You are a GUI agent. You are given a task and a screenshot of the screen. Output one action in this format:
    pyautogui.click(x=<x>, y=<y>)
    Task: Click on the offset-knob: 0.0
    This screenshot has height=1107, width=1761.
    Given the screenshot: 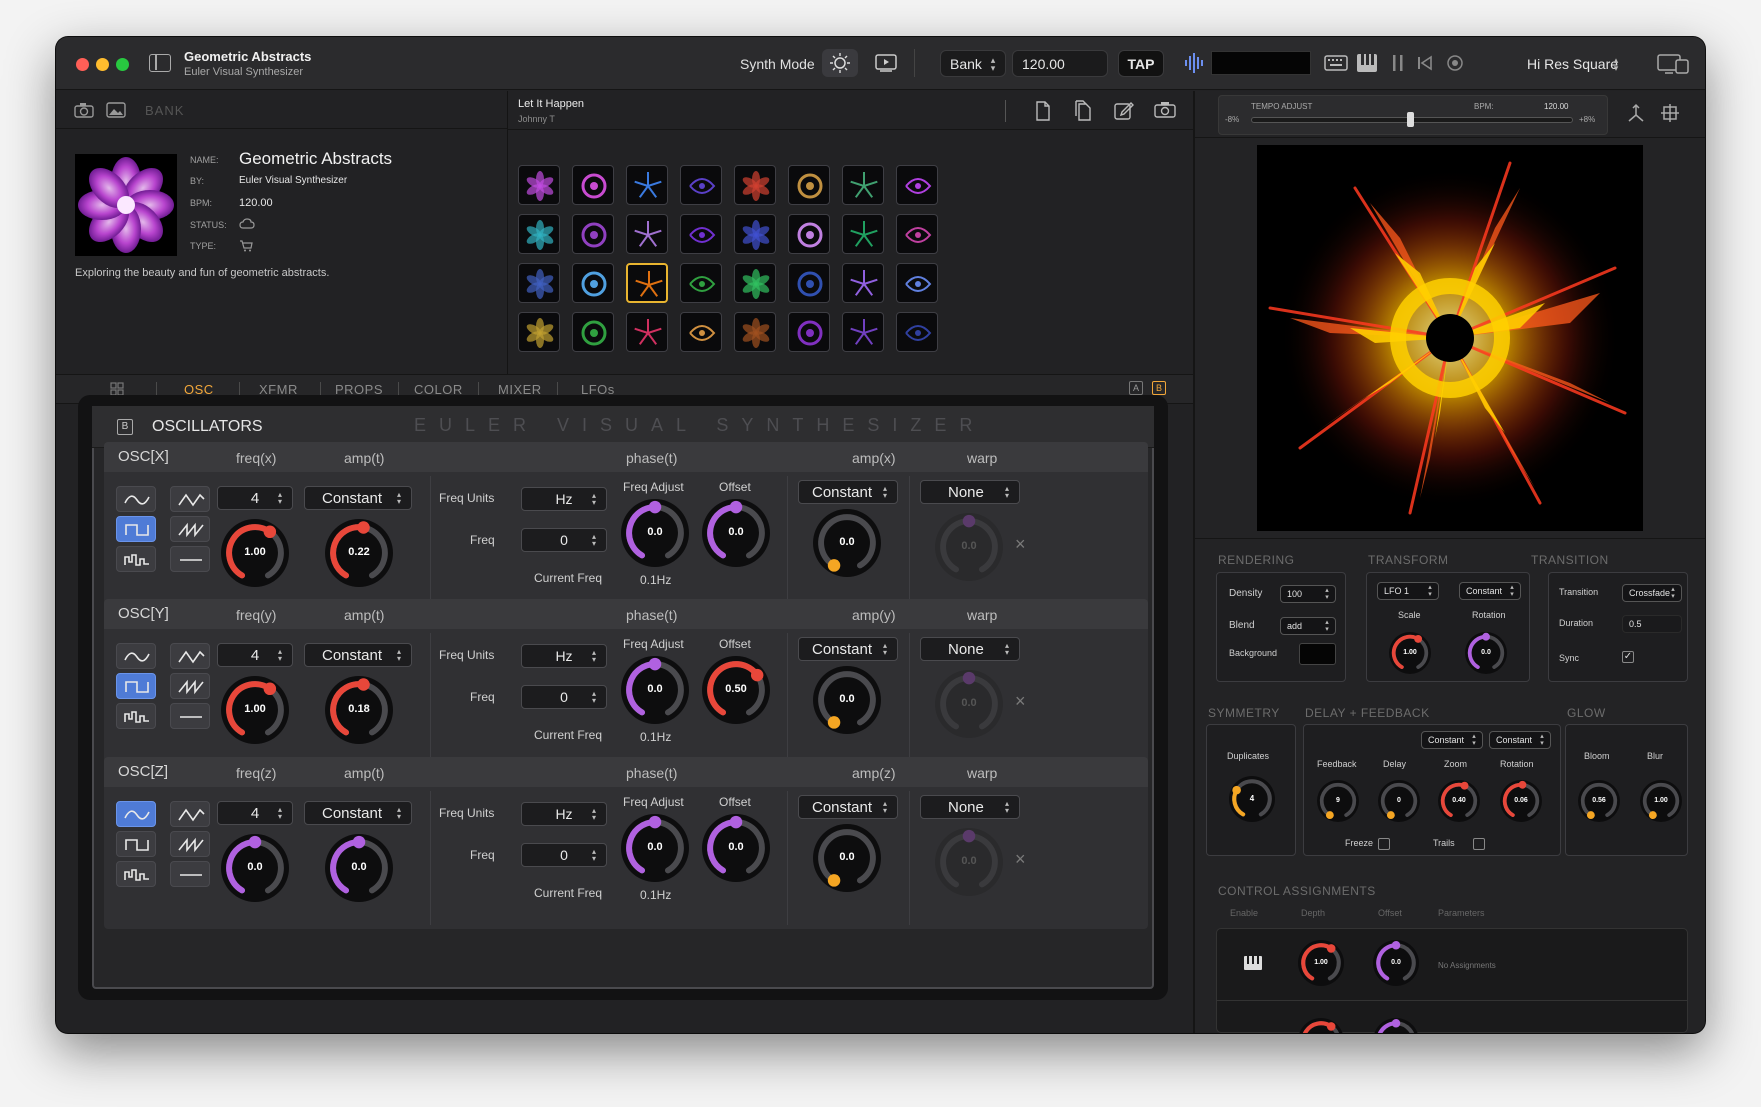 What is the action you would take?
    pyautogui.click(x=736, y=848)
    